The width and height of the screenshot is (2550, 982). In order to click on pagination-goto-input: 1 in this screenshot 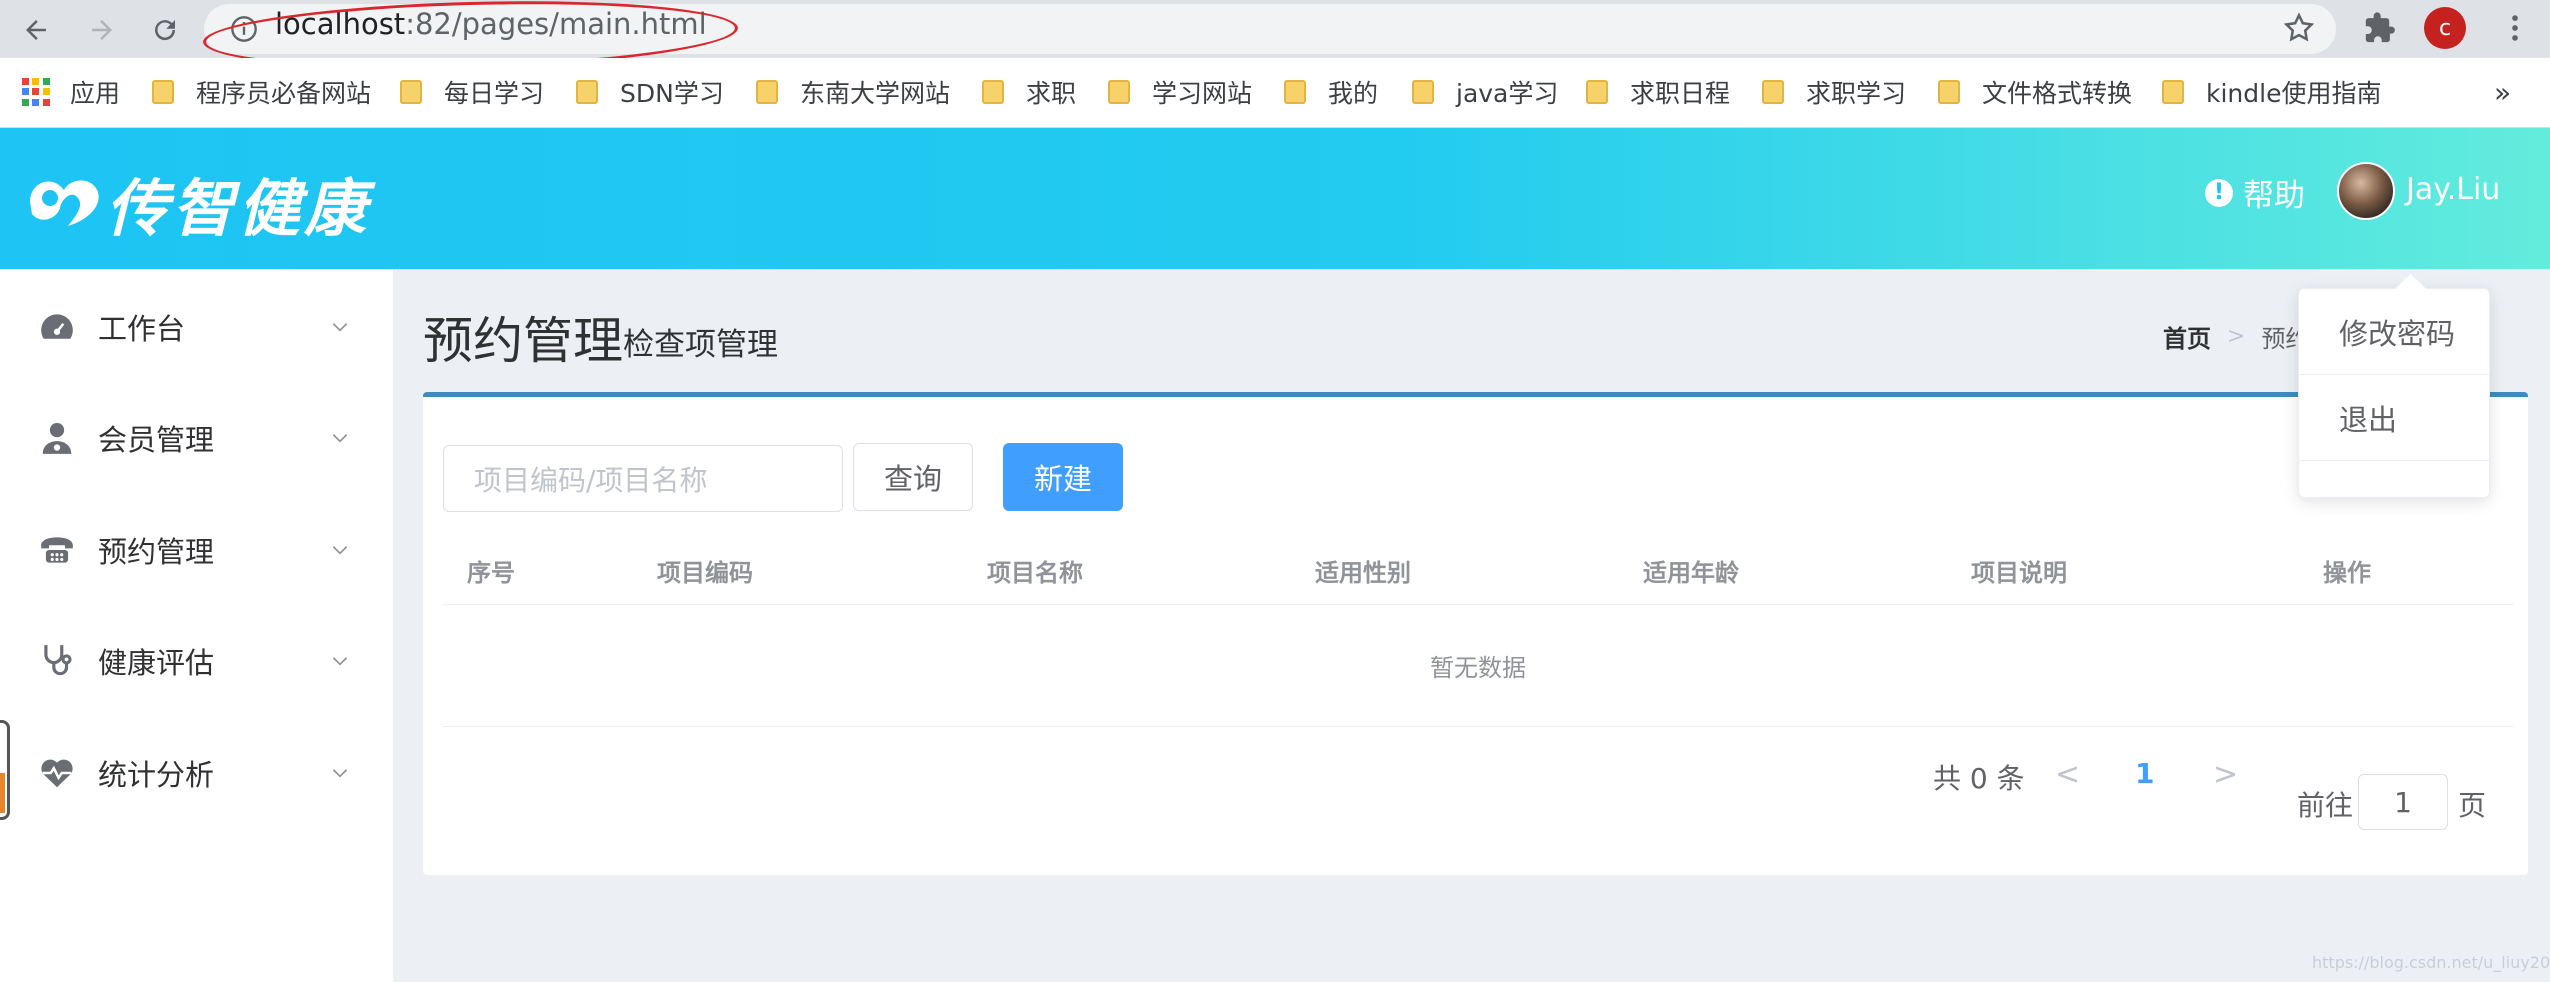, I will do `click(2403, 802)`.